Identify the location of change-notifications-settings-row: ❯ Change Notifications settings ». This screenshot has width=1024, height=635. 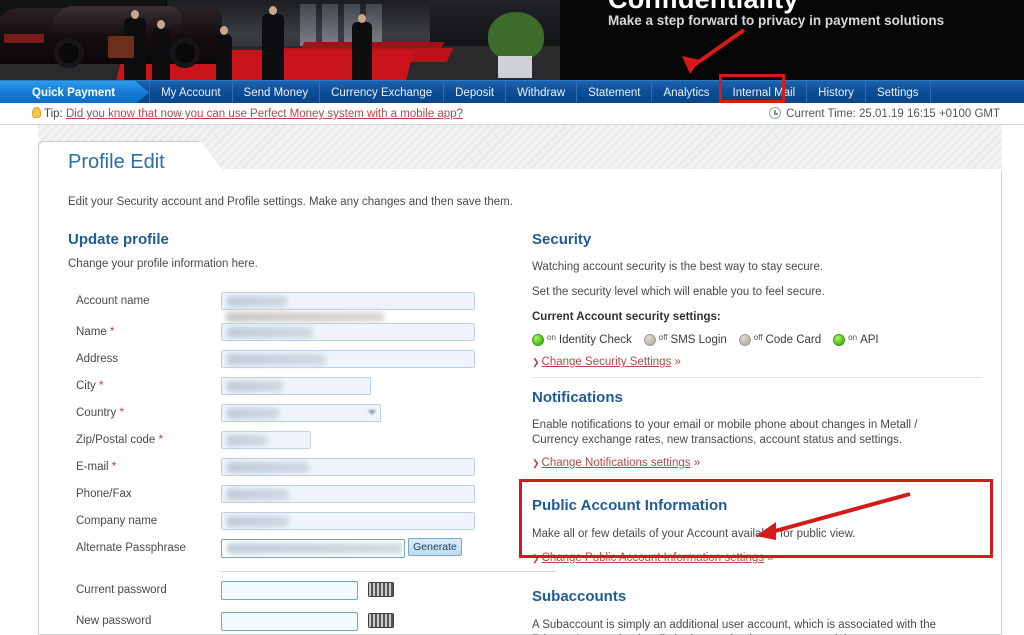
(616, 463).